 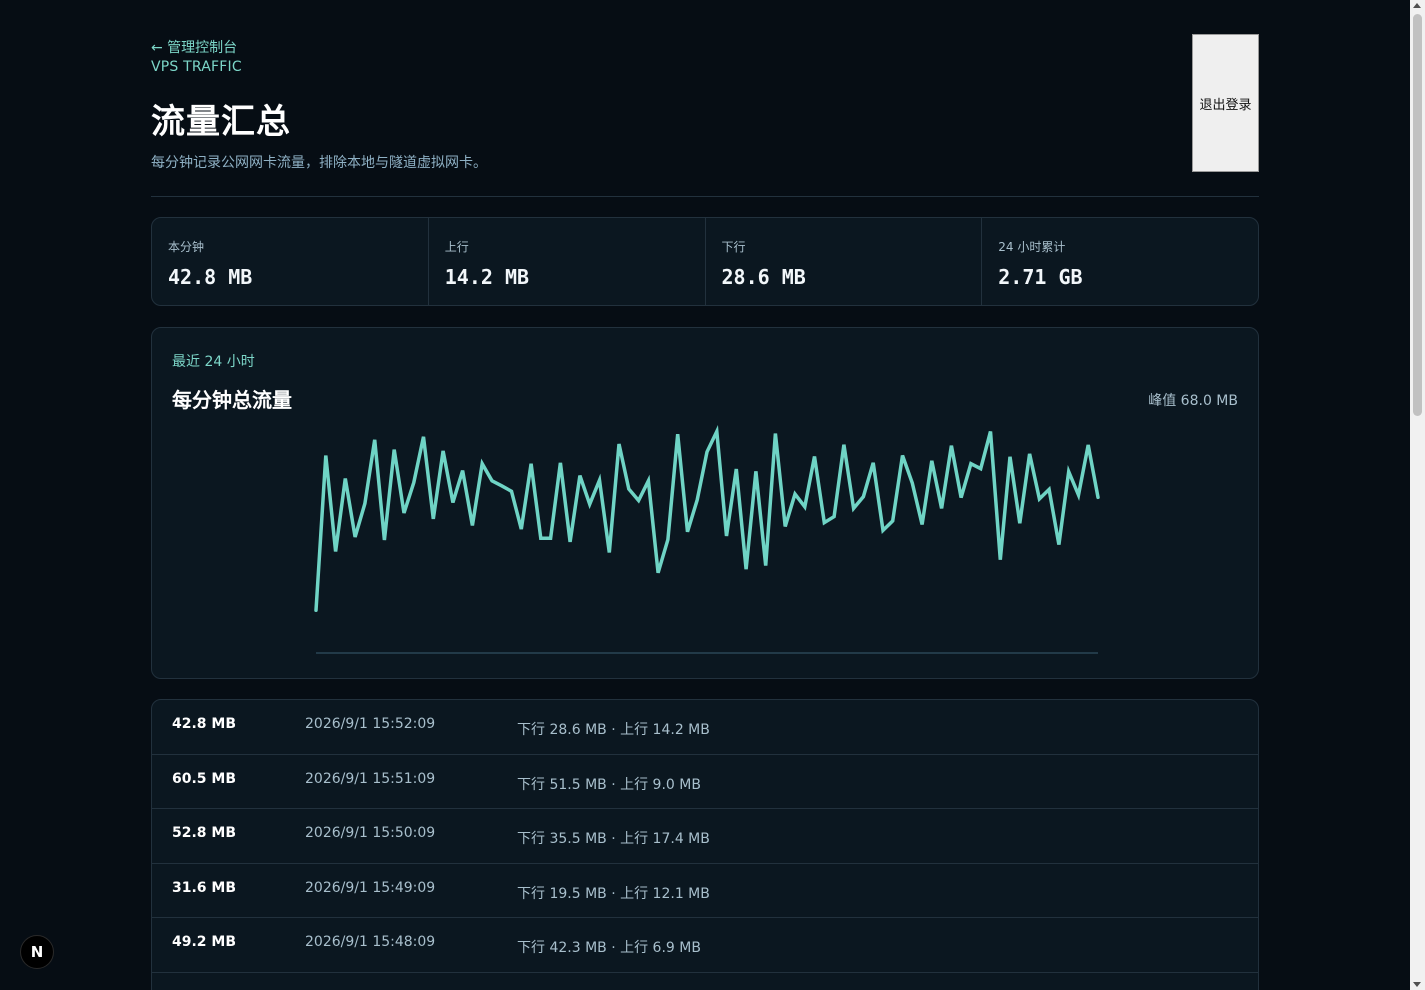 What do you see at coordinates (707, 519) in the screenshot?
I see `traffic-series-line` at bounding box center [707, 519].